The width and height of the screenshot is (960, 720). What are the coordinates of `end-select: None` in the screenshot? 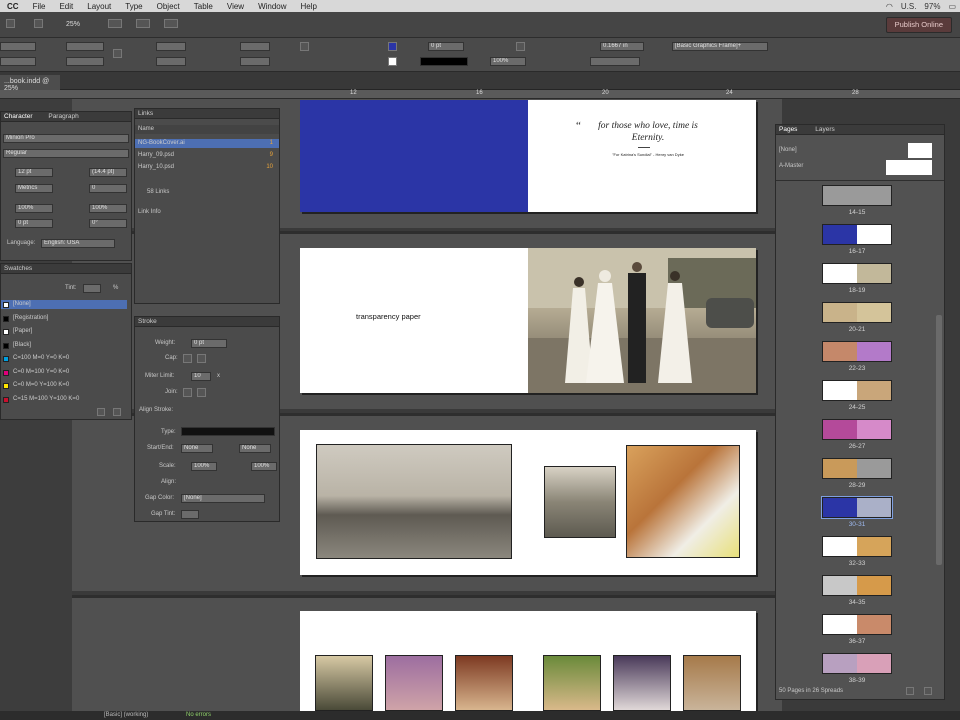 It's located at (255, 448).